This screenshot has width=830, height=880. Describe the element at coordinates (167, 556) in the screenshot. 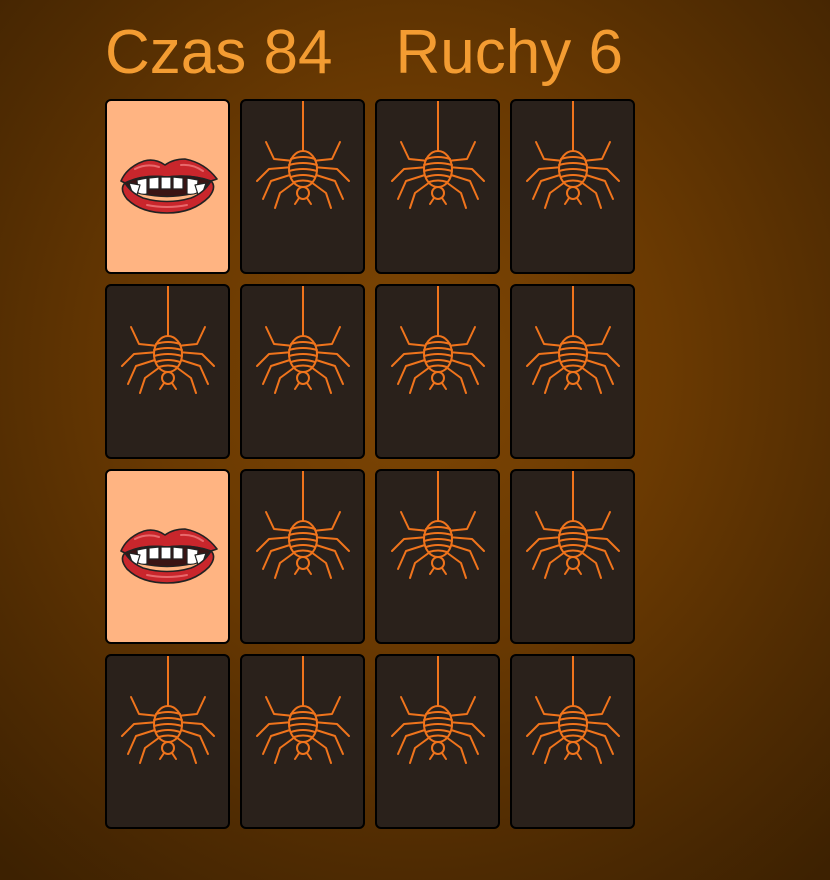

I see `card-r3-c1` at that location.